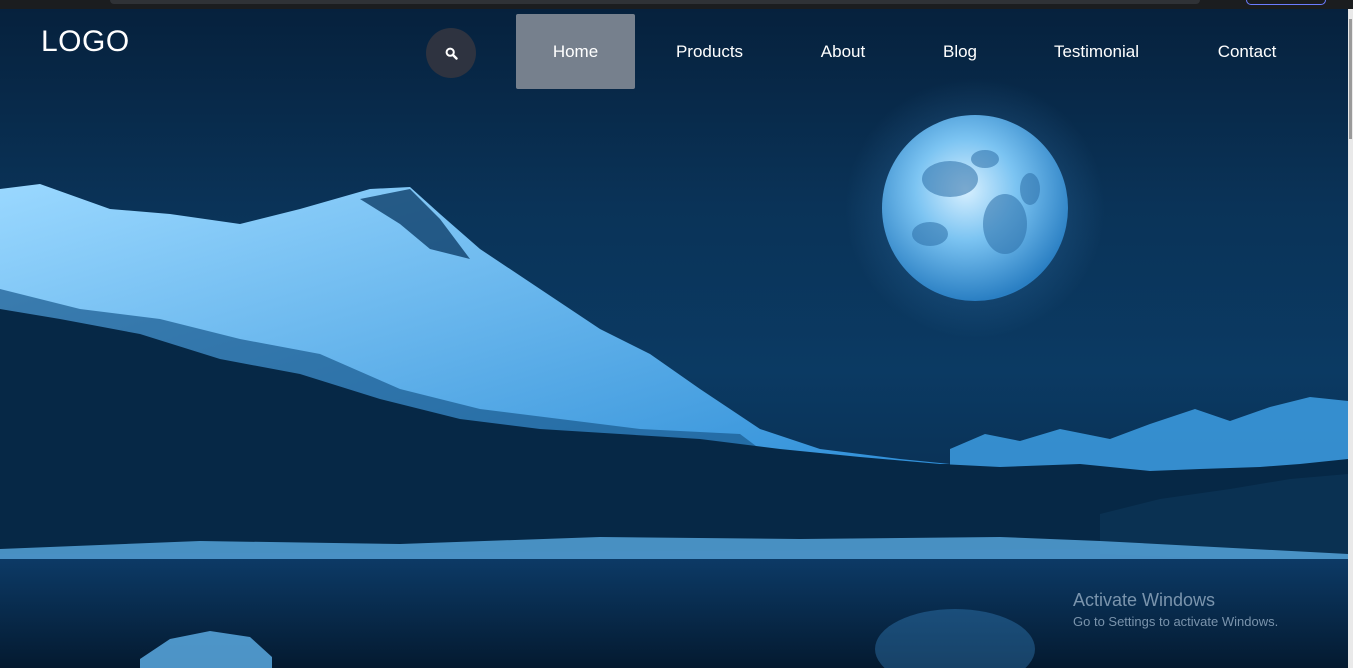  I want to click on nav-blog: Blog, so click(960, 51).